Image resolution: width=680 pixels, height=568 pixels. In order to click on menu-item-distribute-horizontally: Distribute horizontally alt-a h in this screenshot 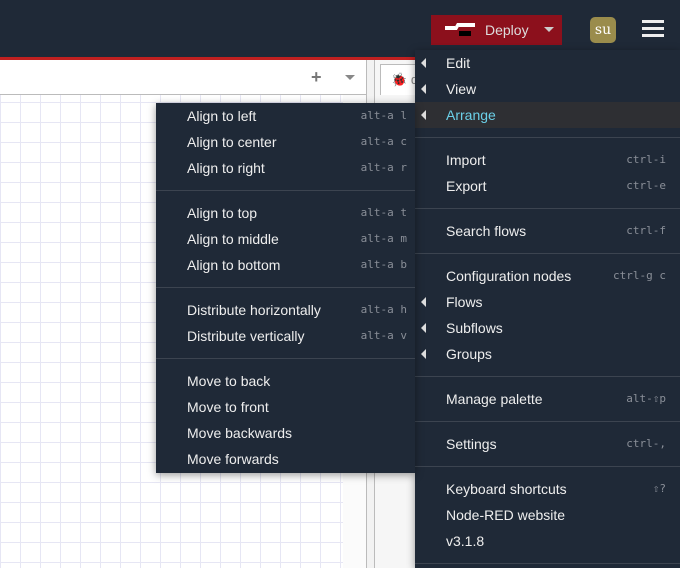, I will do `click(285, 310)`.